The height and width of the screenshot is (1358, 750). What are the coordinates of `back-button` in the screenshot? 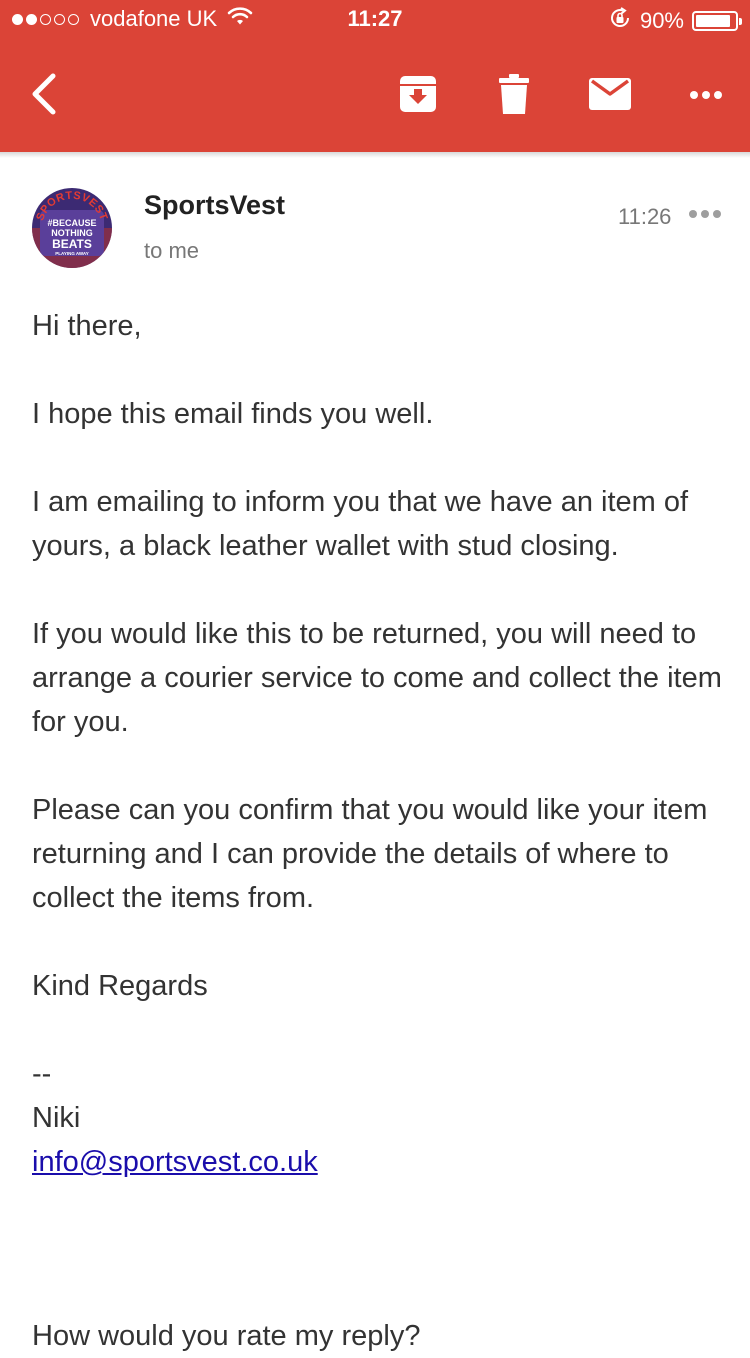 It's located at (44, 96).